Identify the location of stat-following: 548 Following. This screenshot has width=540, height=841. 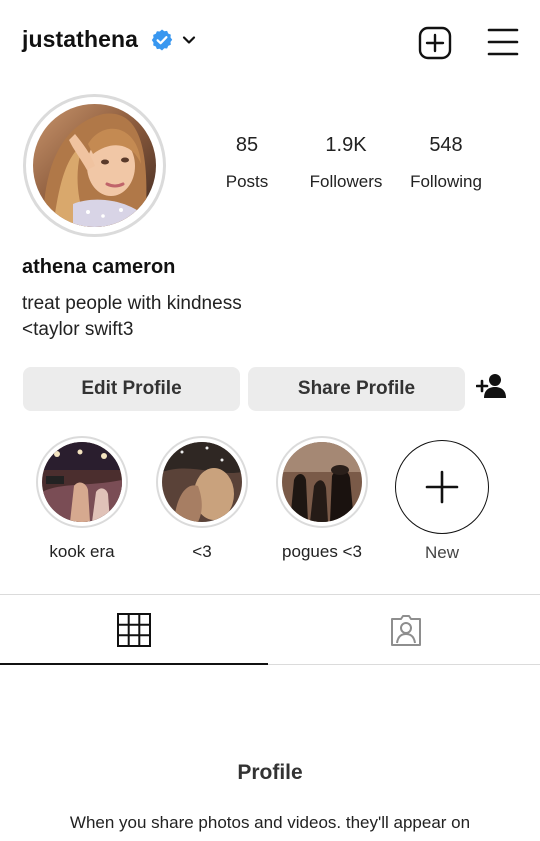
(446, 163).